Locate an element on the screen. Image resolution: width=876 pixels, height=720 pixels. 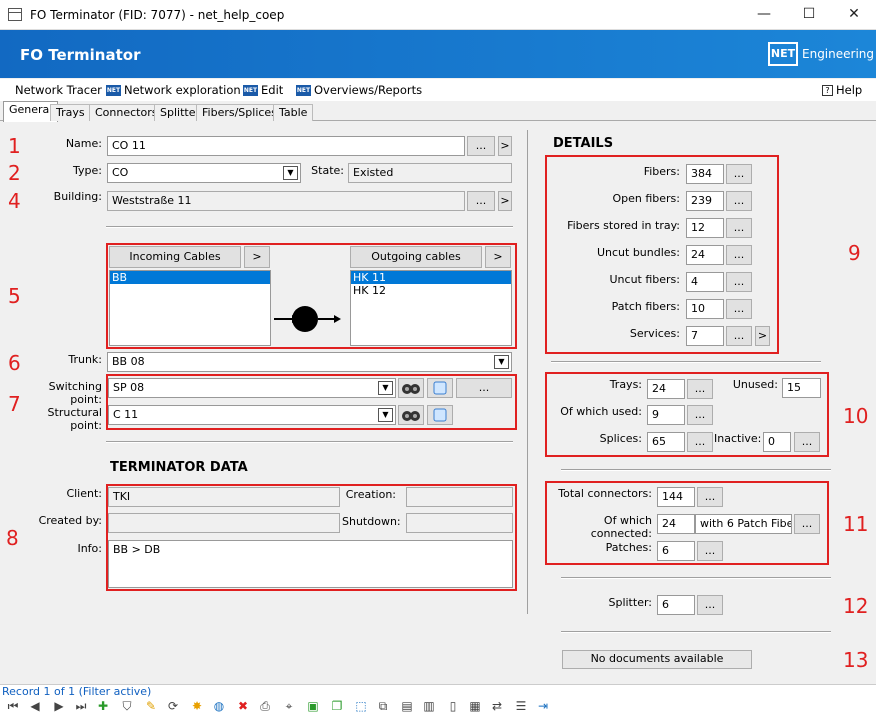
name-field: CO 11 is located at coordinates (286, 146).